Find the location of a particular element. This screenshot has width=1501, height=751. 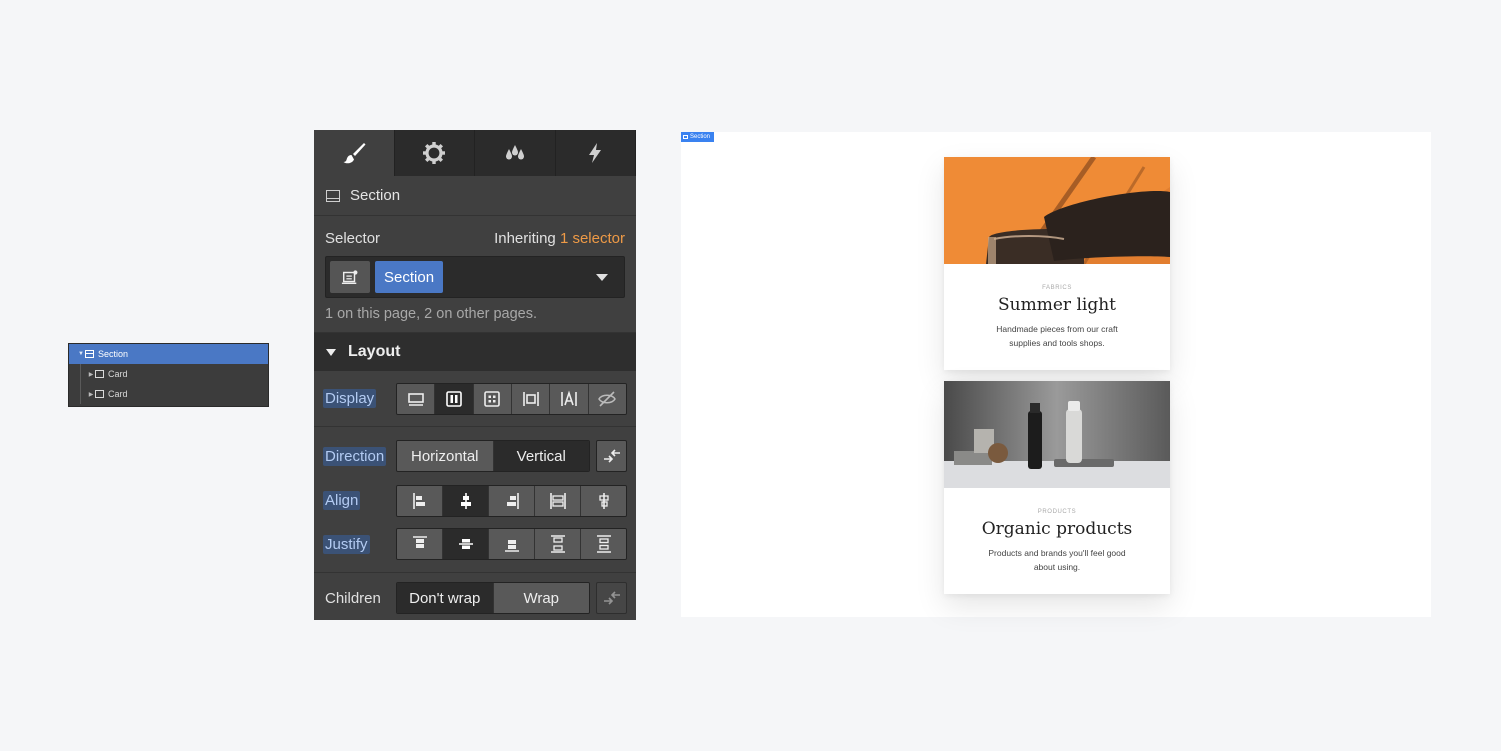

tab-interactions is located at coordinates (596, 153).